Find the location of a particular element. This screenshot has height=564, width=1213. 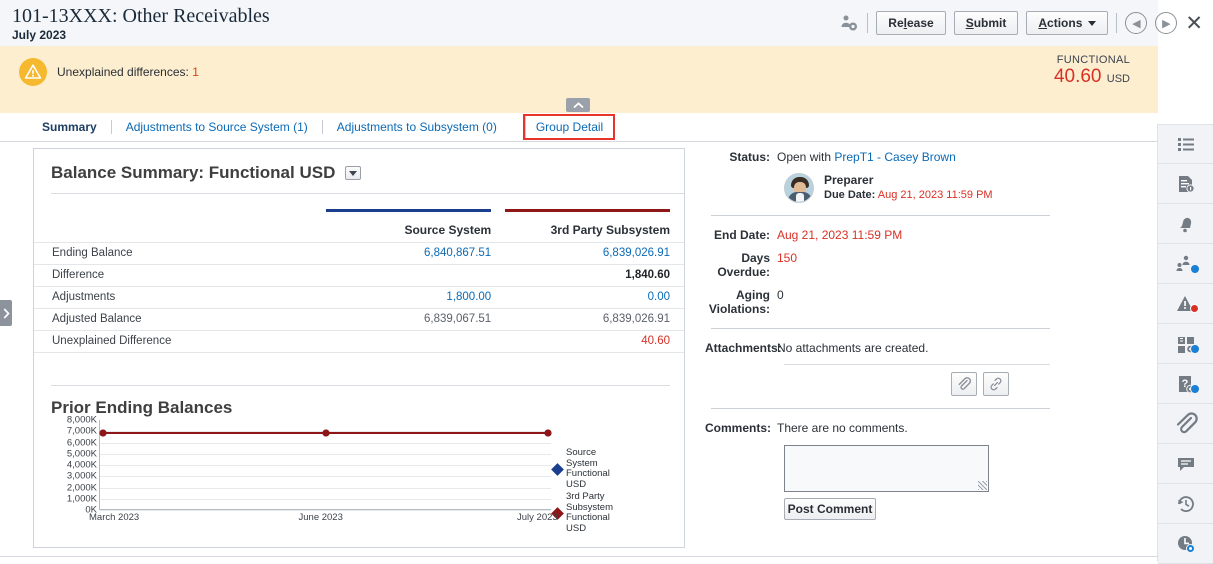

chevron-right-circle-icon: ▶ is located at coordinates (1166, 23).